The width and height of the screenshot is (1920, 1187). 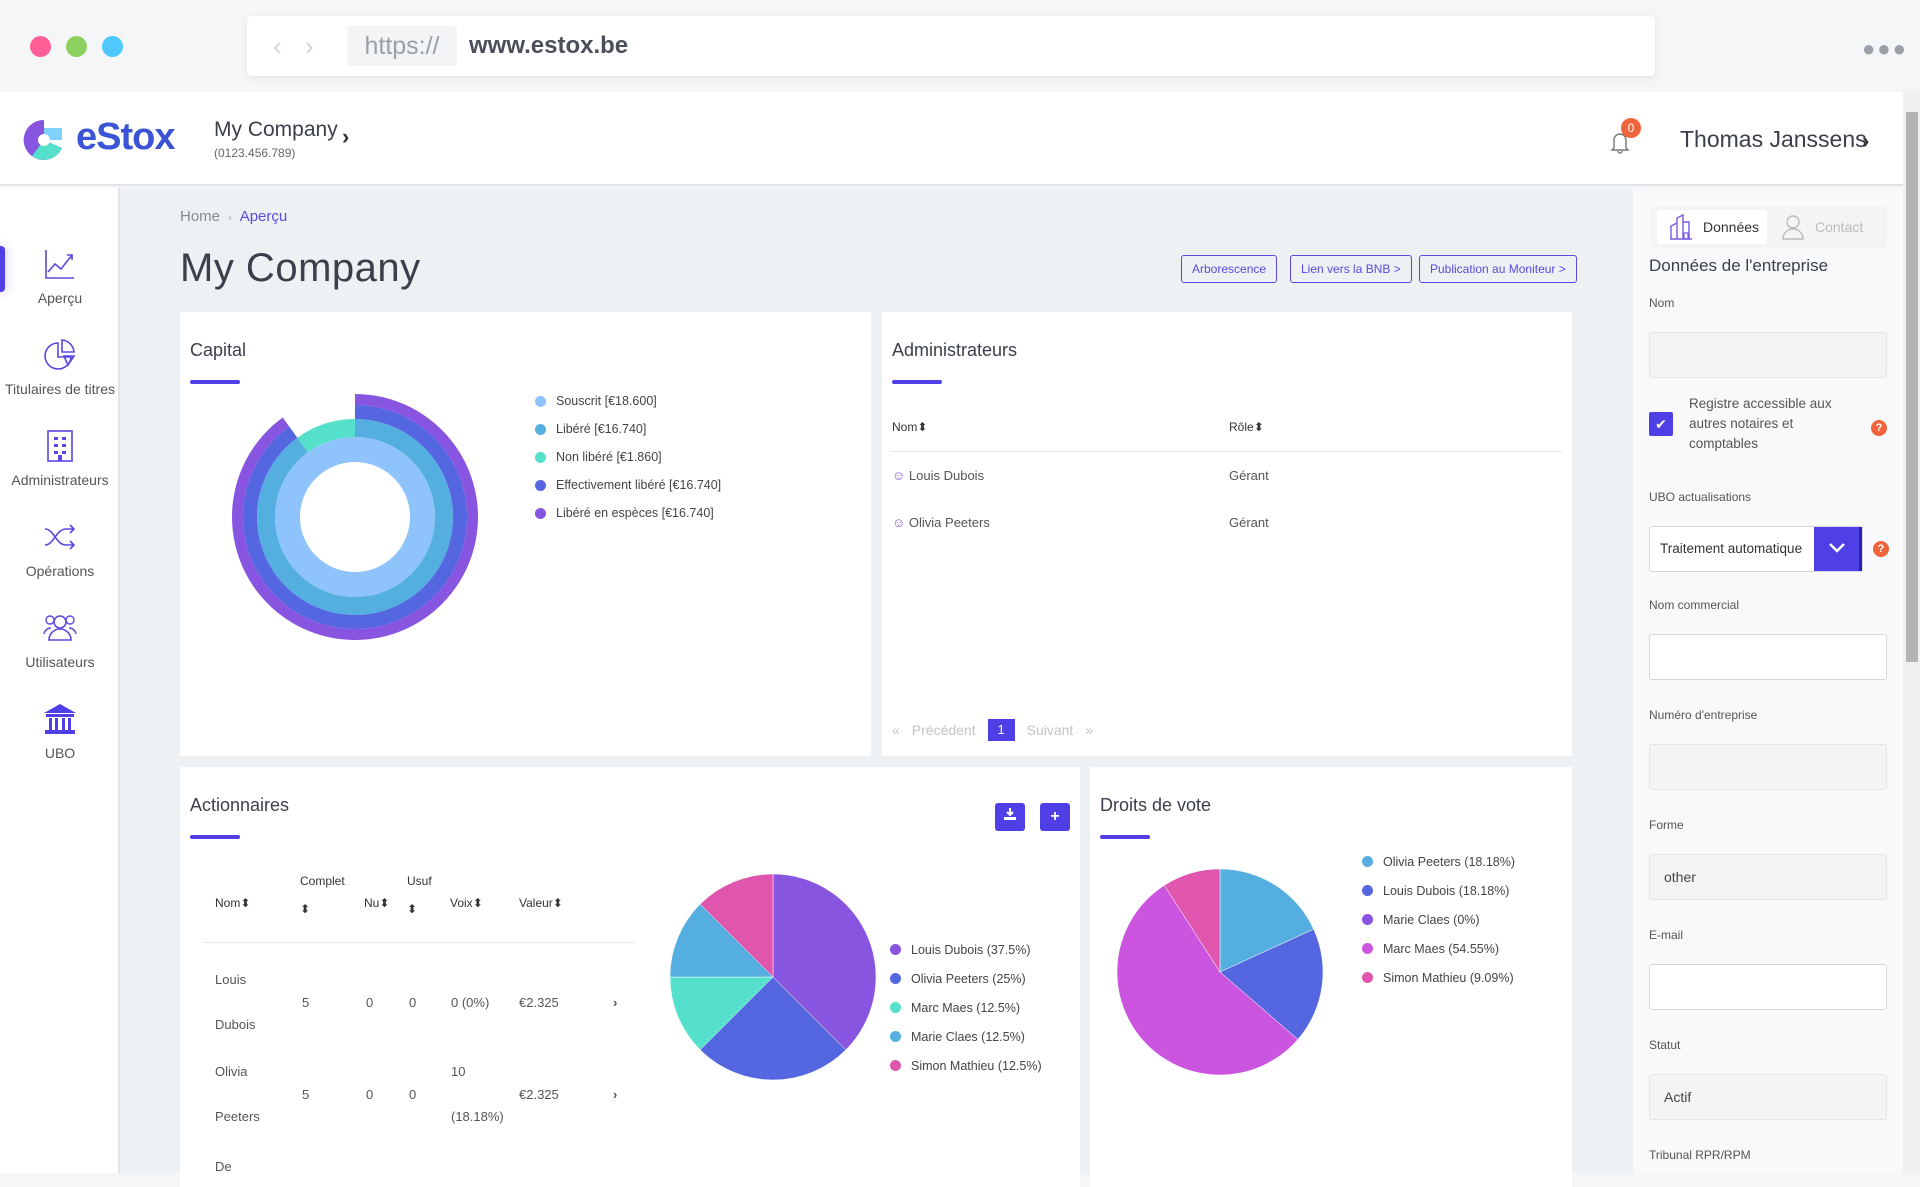 What do you see at coordinates (966, 1036) in the screenshot?
I see `legend-item: Marie Claes (12.5%)` at bounding box center [966, 1036].